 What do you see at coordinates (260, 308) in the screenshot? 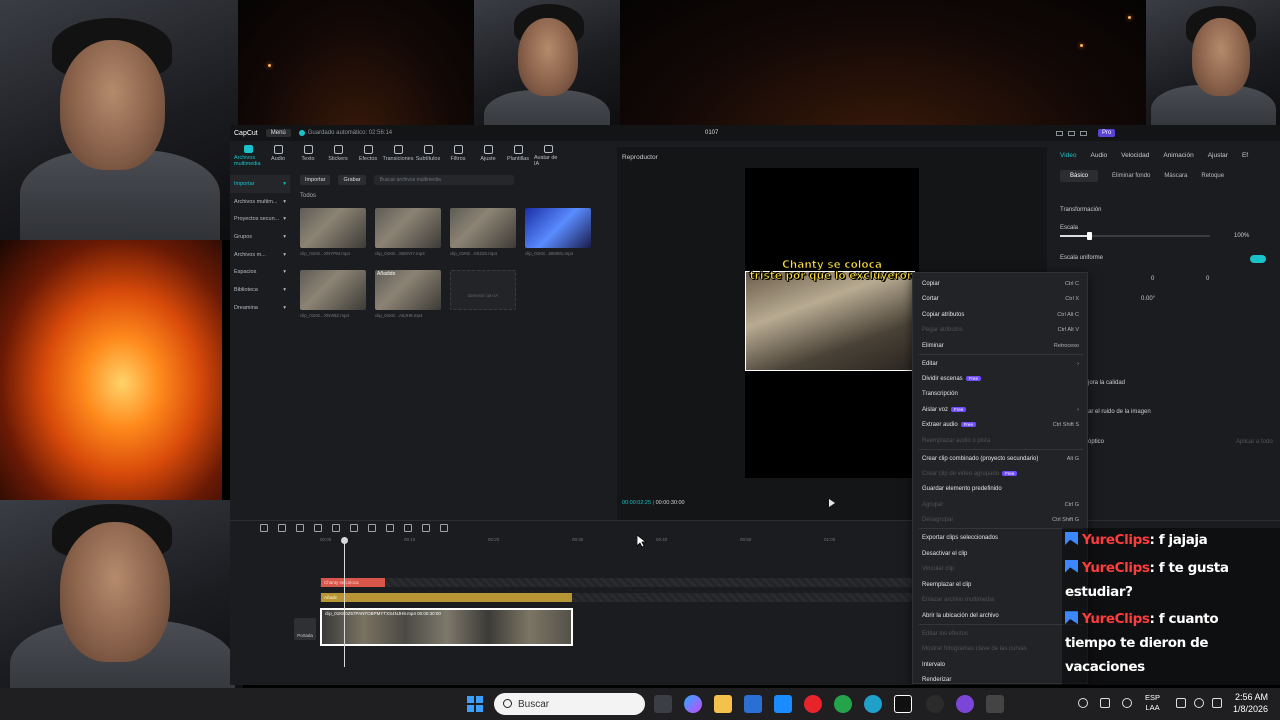
I see `sidebar-item: Dreamina ▾` at bounding box center [260, 308].